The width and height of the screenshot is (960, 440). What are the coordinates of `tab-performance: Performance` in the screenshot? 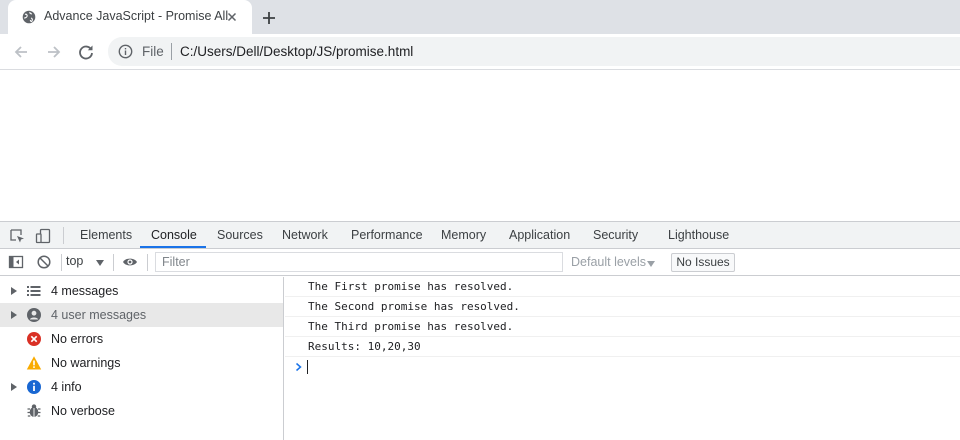 It's located at (387, 235).